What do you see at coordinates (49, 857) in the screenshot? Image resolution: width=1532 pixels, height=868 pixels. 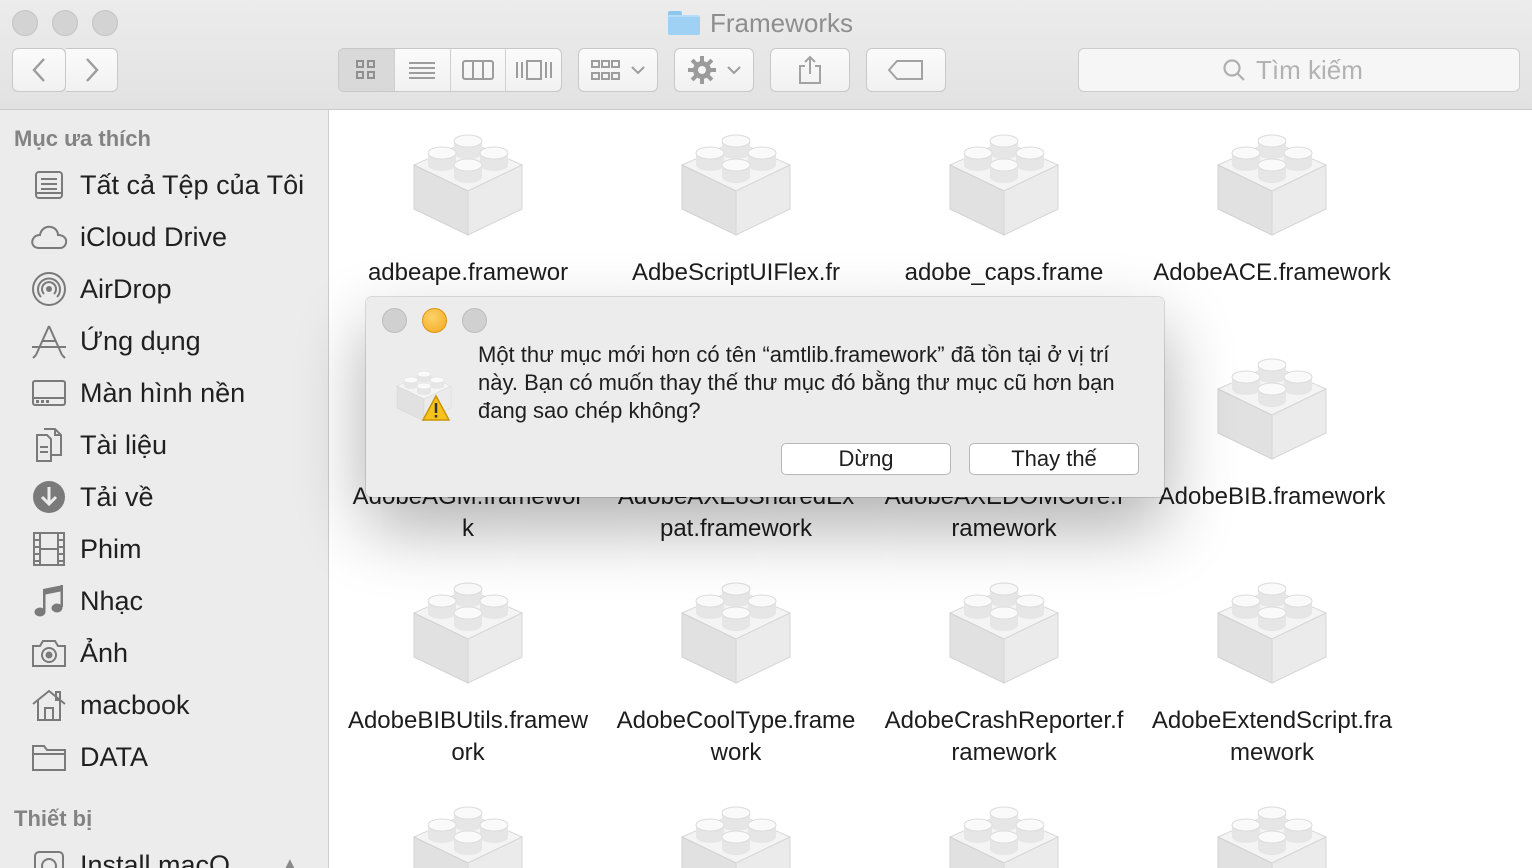 I see `disk-icon` at bounding box center [49, 857].